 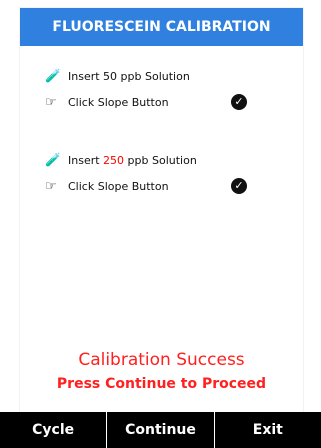 I want to click on calibration-status-title: Calibration Success, so click(x=161, y=360).